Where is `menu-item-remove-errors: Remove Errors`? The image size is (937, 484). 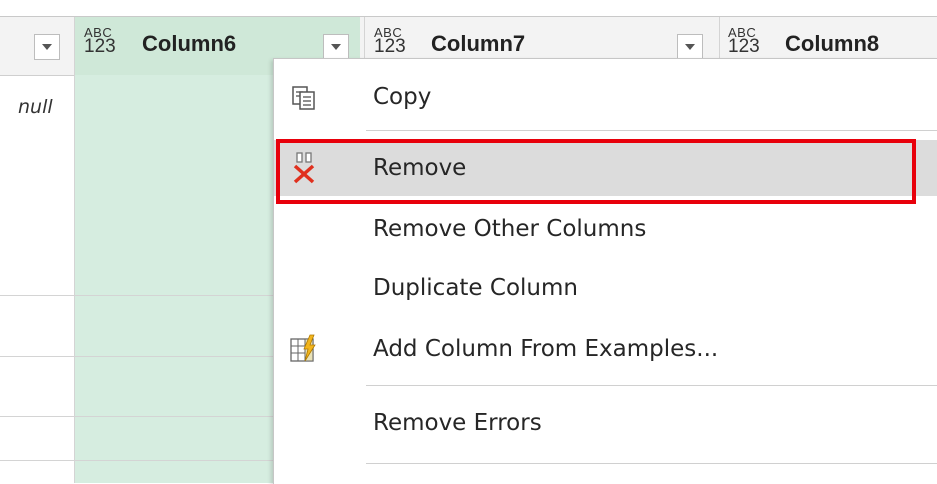
menu-item-remove-errors: Remove Errors is located at coordinates (605, 423).